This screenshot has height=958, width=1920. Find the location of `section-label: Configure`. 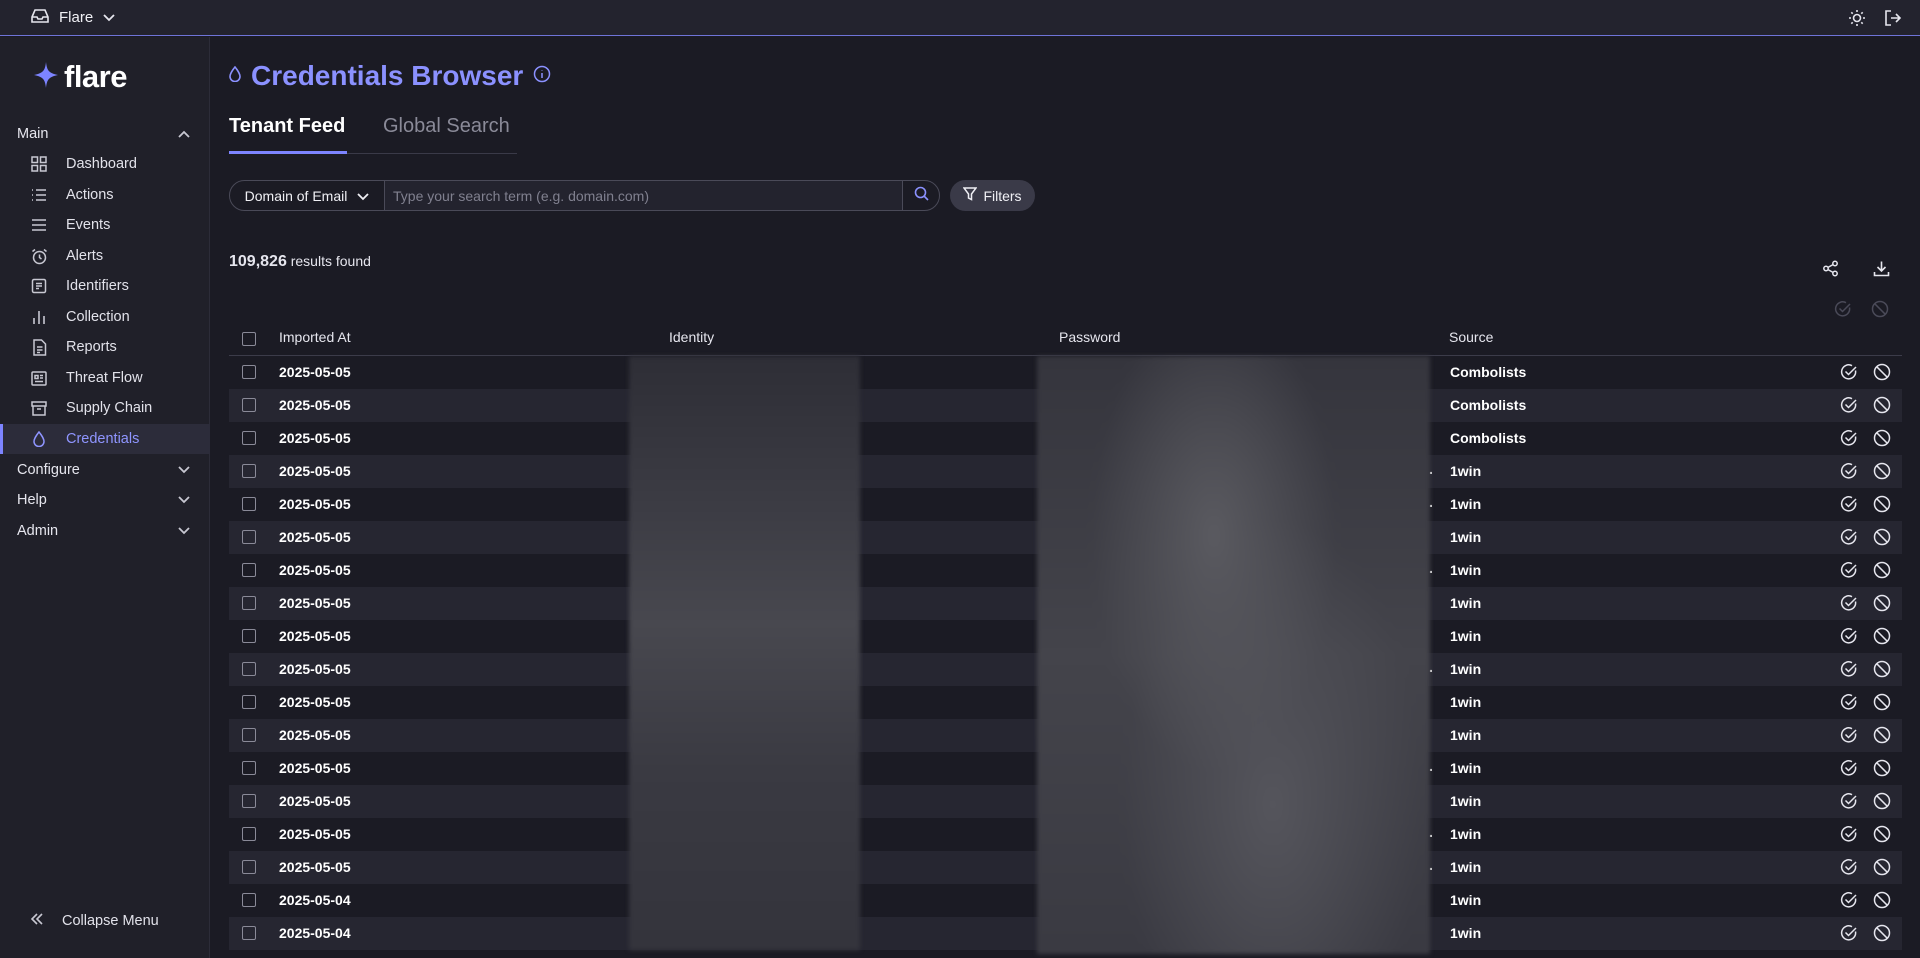

section-label: Configure is located at coordinates (48, 470).